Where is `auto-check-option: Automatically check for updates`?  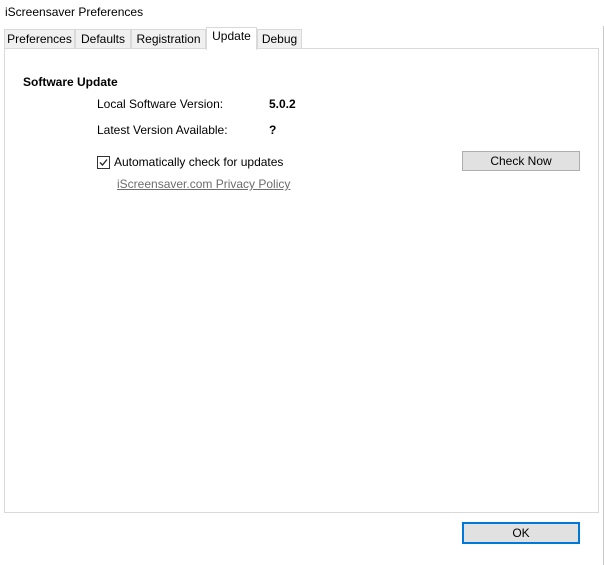 auto-check-option: Automatically check for updates is located at coordinates (190, 162).